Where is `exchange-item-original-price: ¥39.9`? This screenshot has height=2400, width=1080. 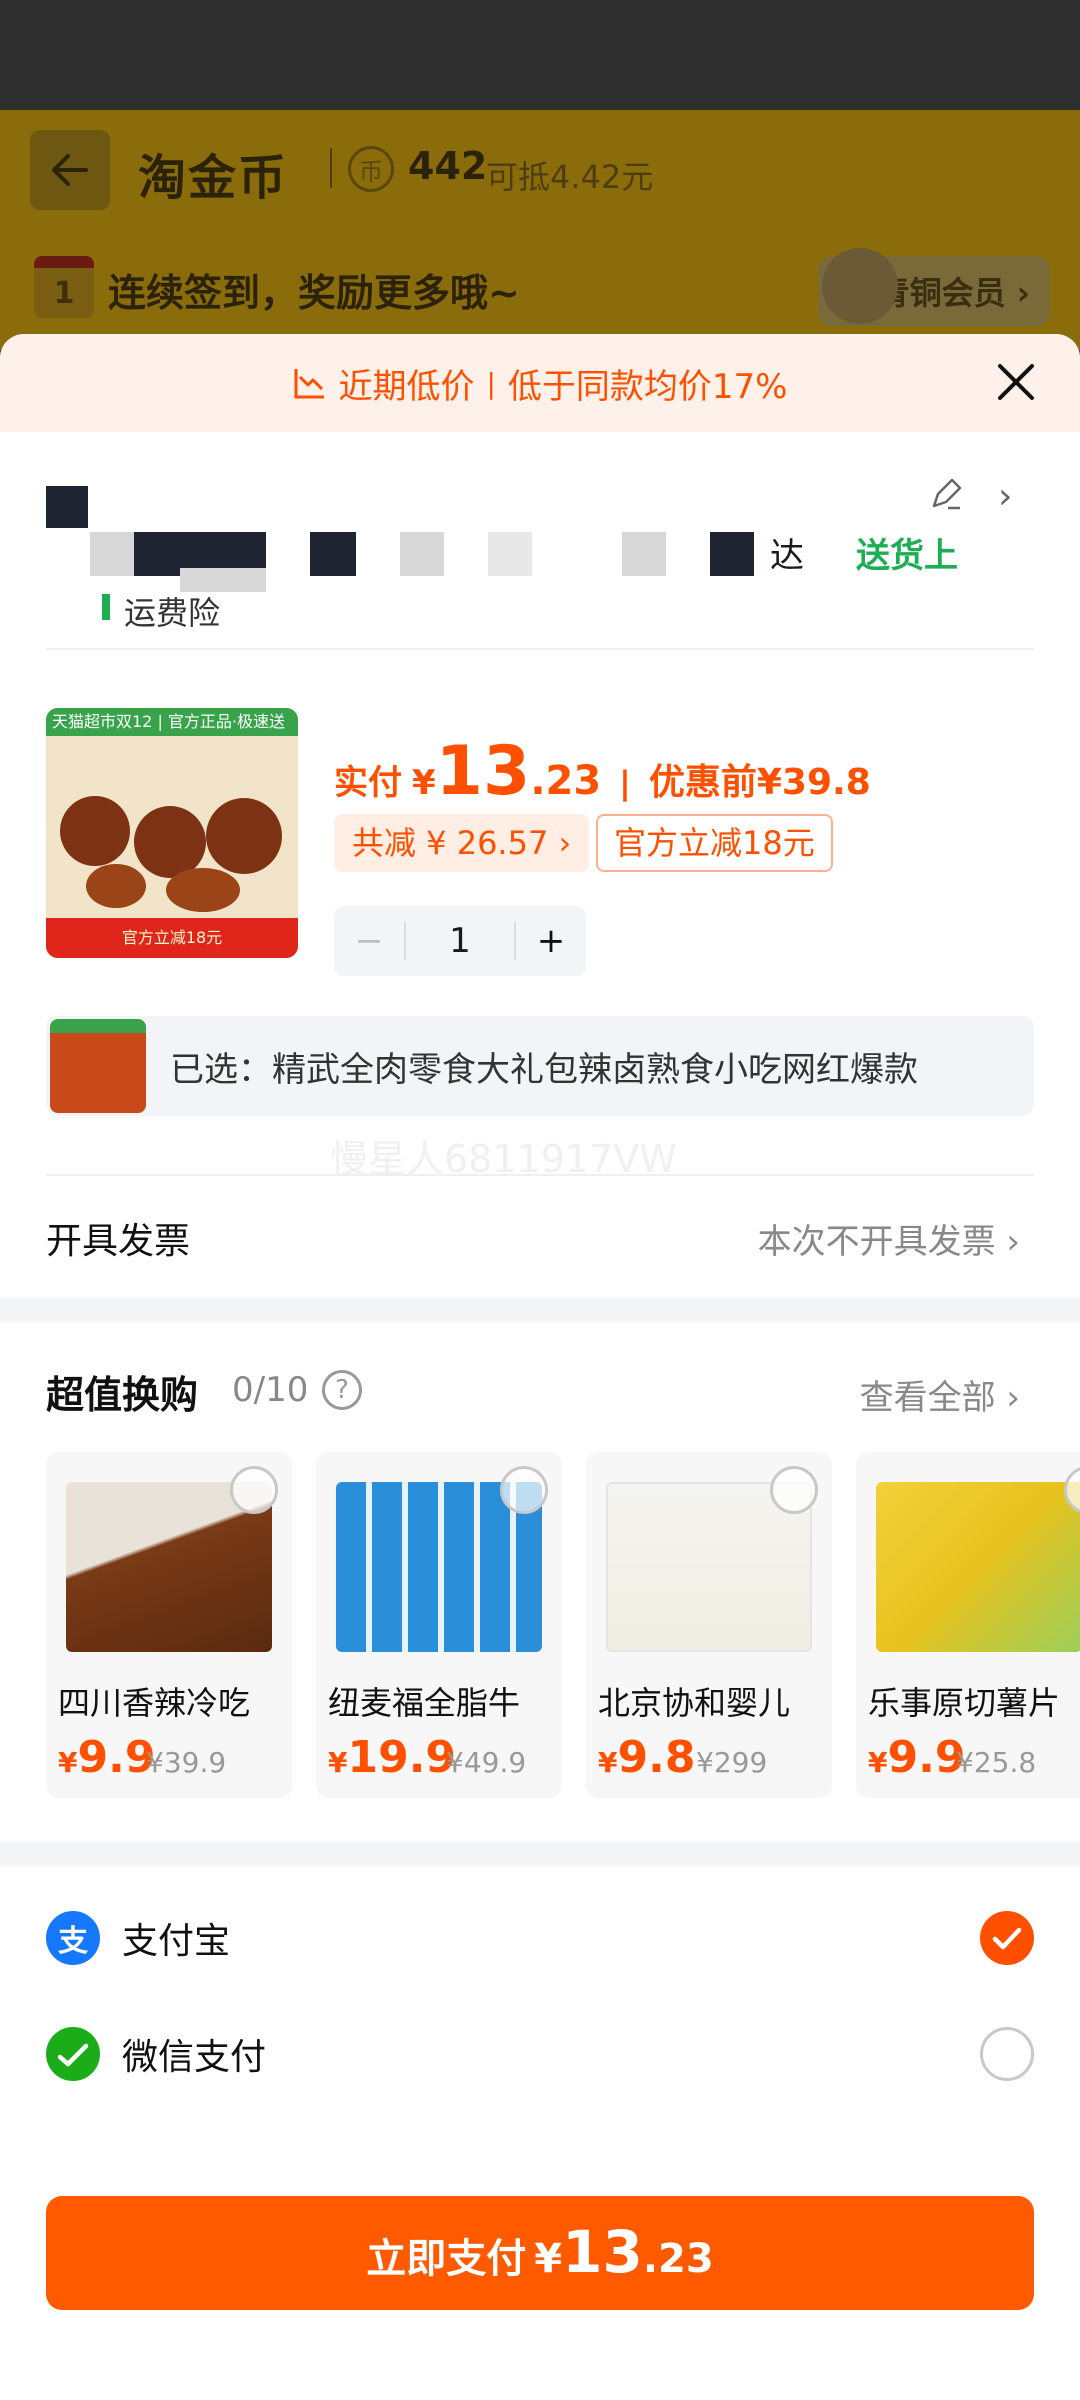 exchange-item-original-price: ¥39.9 is located at coordinates (186, 1762).